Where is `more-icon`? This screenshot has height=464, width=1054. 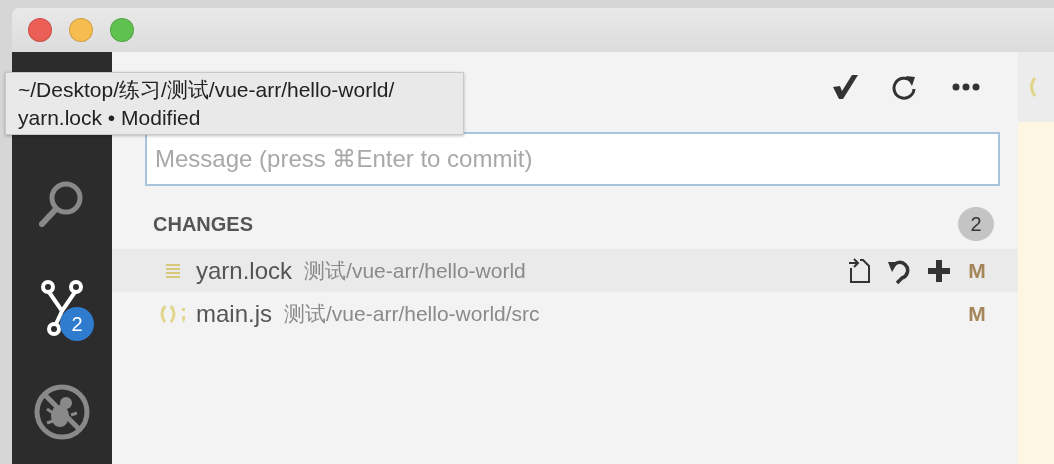 more-icon is located at coordinates (966, 87).